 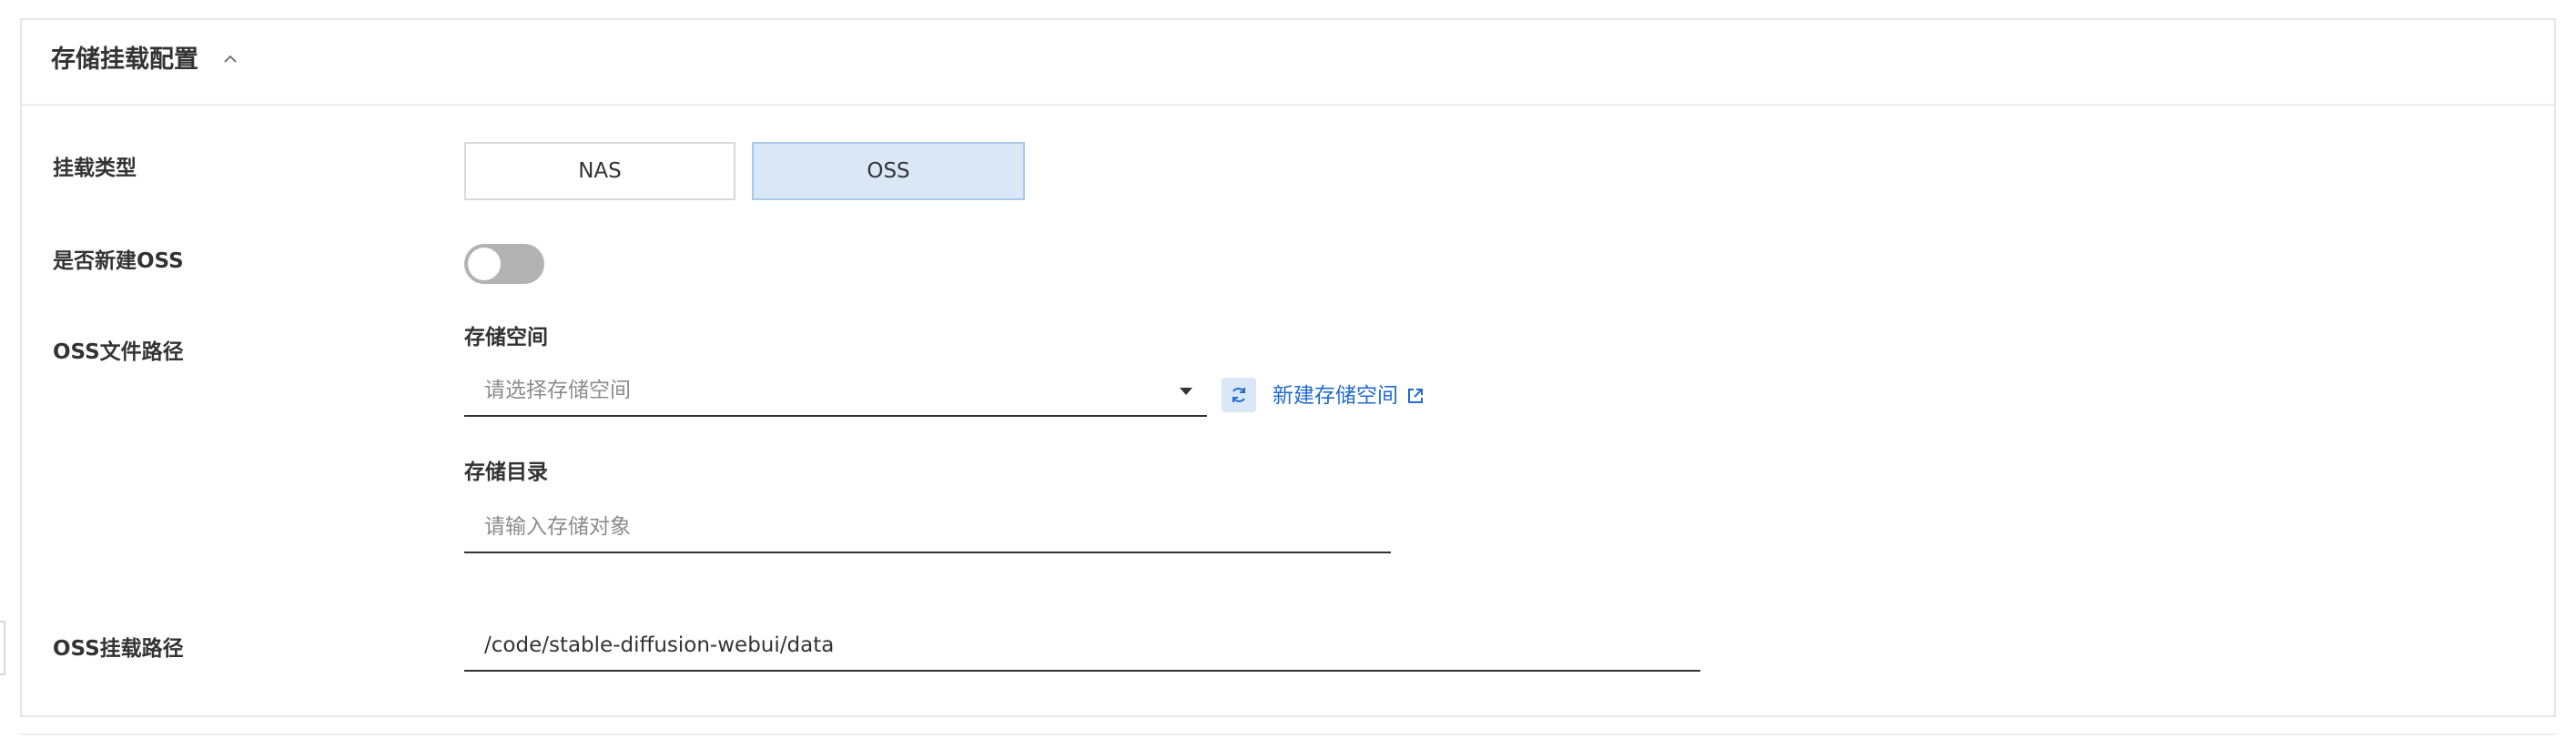 I want to click on directory-label: 存储目录, so click(x=506, y=472).